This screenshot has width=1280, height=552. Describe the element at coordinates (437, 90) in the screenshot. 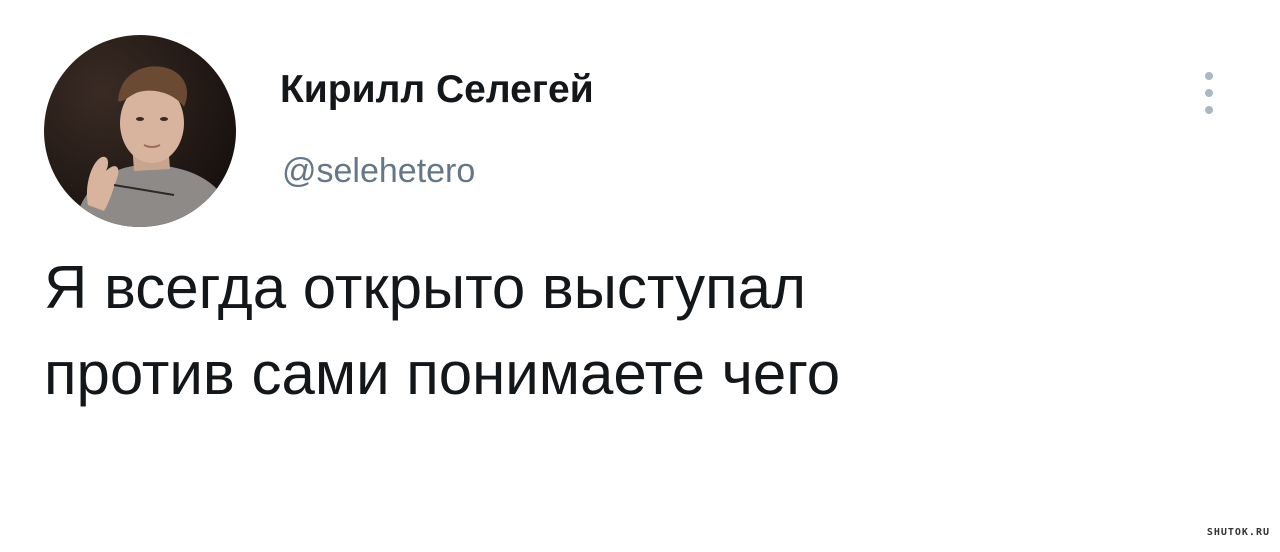

I see `author-display-name: Кирилл Селегей` at that location.